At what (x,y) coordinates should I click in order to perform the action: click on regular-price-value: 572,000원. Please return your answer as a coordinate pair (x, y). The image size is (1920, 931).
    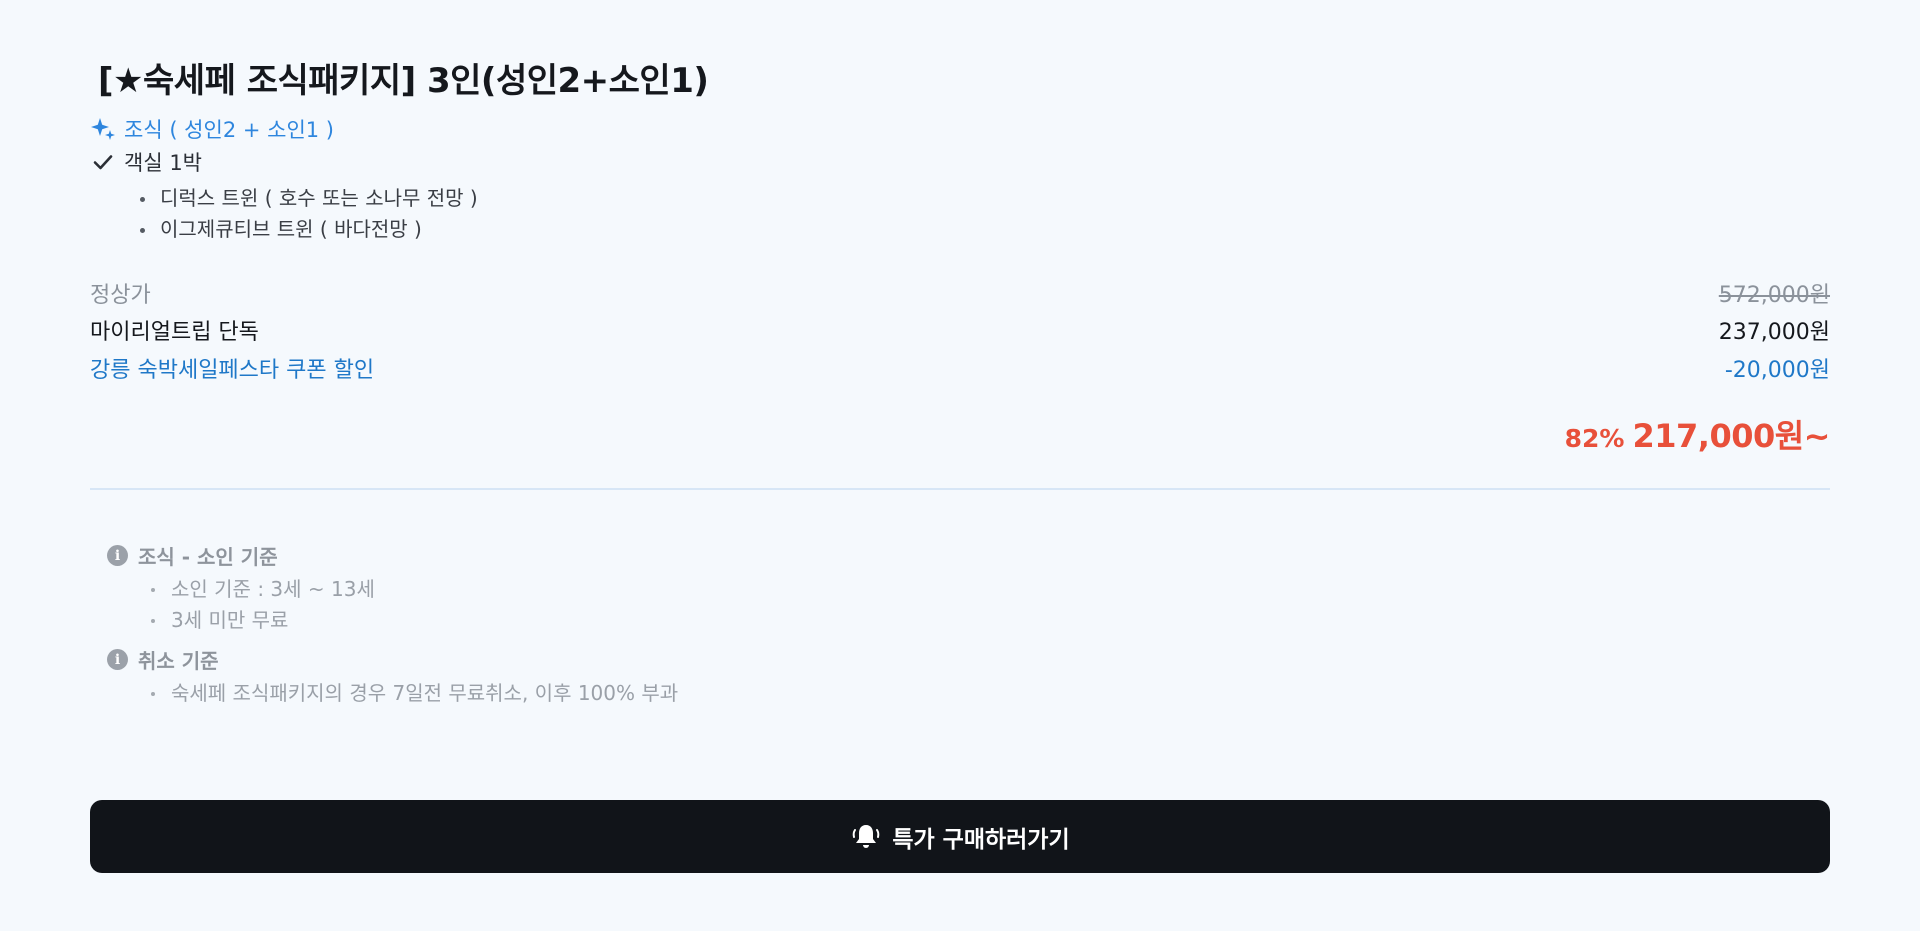
    Looking at the image, I should click on (1774, 295).